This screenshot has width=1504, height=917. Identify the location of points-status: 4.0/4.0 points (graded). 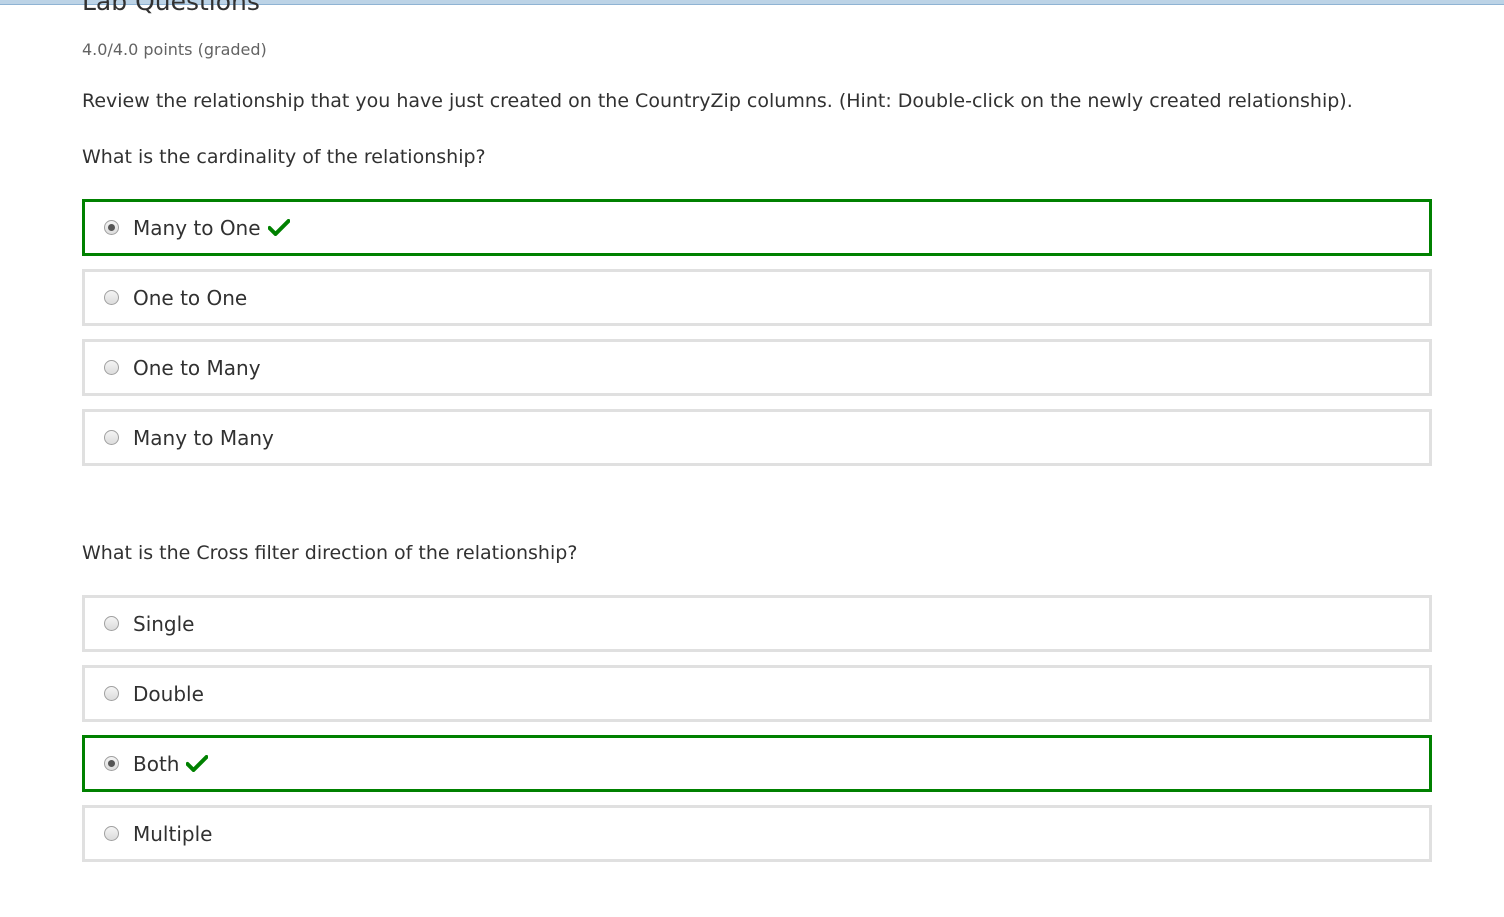
(174, 49).